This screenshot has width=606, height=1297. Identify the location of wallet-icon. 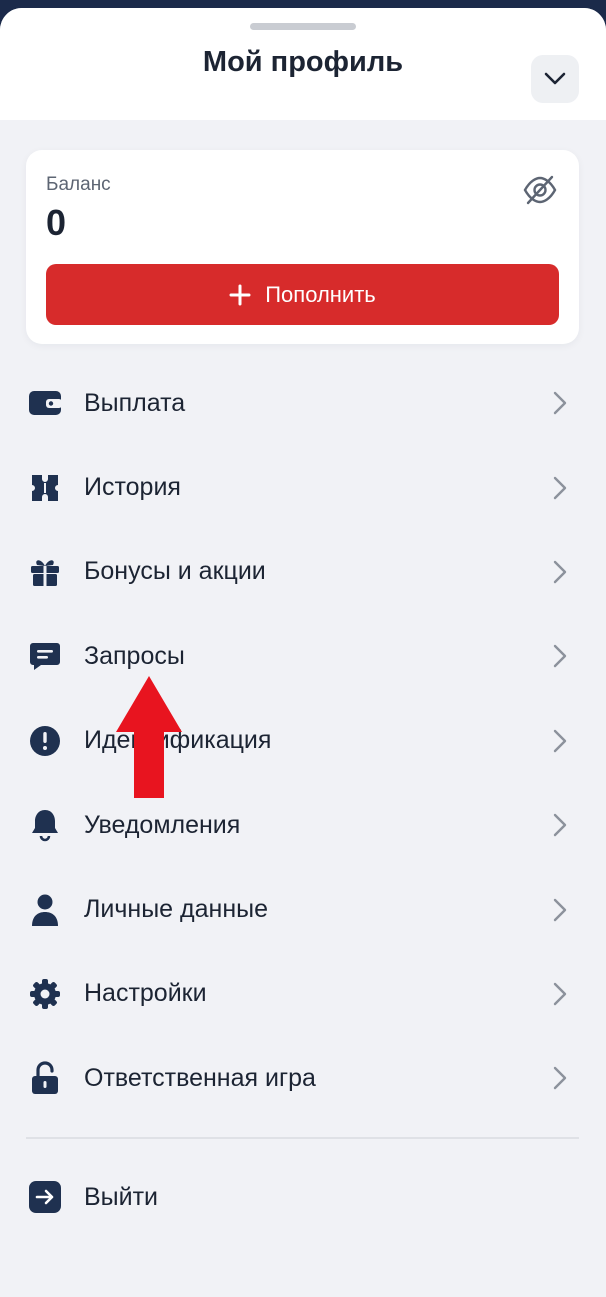
(45, 403).